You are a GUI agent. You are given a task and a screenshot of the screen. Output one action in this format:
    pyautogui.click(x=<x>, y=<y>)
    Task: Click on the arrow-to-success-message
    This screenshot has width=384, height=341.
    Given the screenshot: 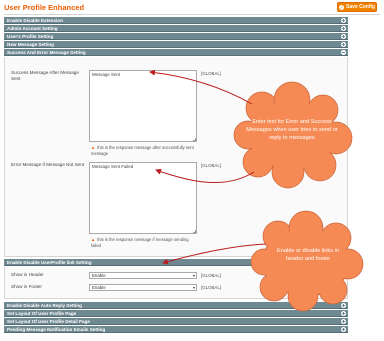 What is the action you would take?
    pyautogui.click(x=201, y=87)
    